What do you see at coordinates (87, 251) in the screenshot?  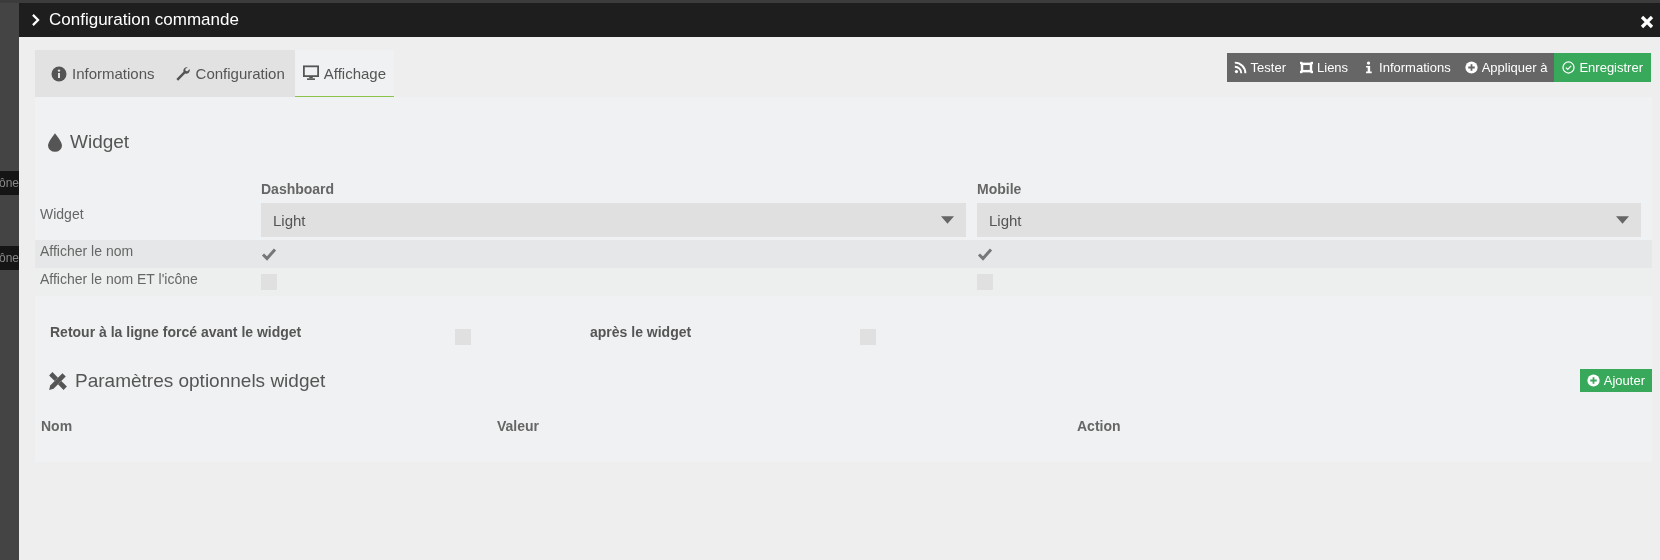 I see `row-label: Afficher le nom` at bounding box center [87, 251].